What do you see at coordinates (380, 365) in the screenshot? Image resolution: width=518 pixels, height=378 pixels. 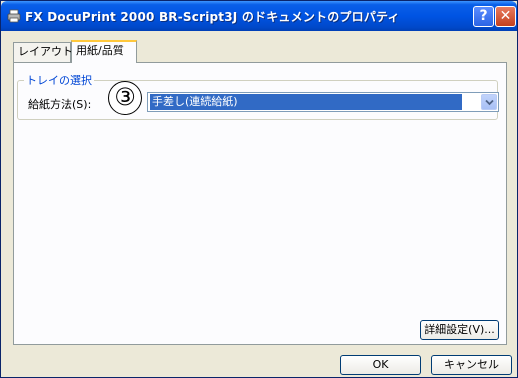 I see `ok-button: OK` at bounding box center [380, 365].